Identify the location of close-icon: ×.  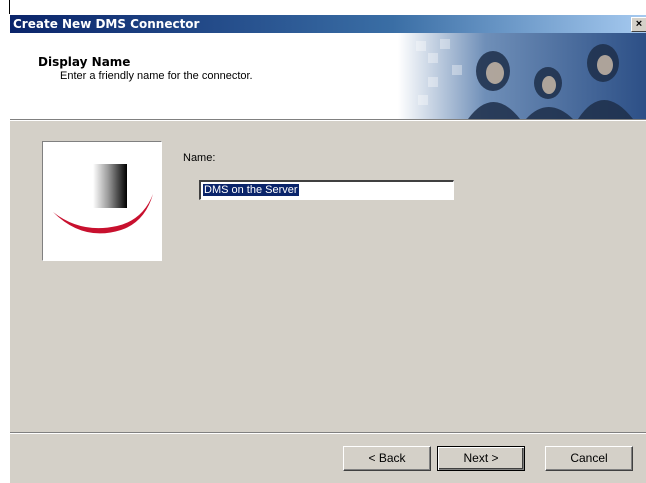
(639, 24).